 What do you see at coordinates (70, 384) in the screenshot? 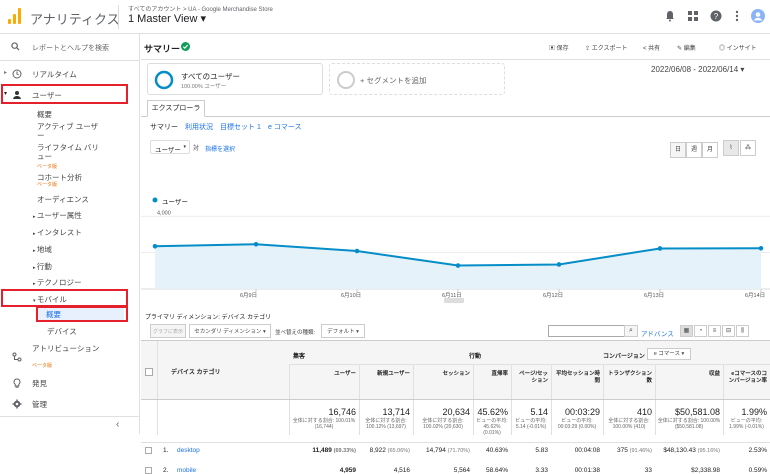
I see `sidebar-item-discover: 発見` at bounding box center [70, 384].